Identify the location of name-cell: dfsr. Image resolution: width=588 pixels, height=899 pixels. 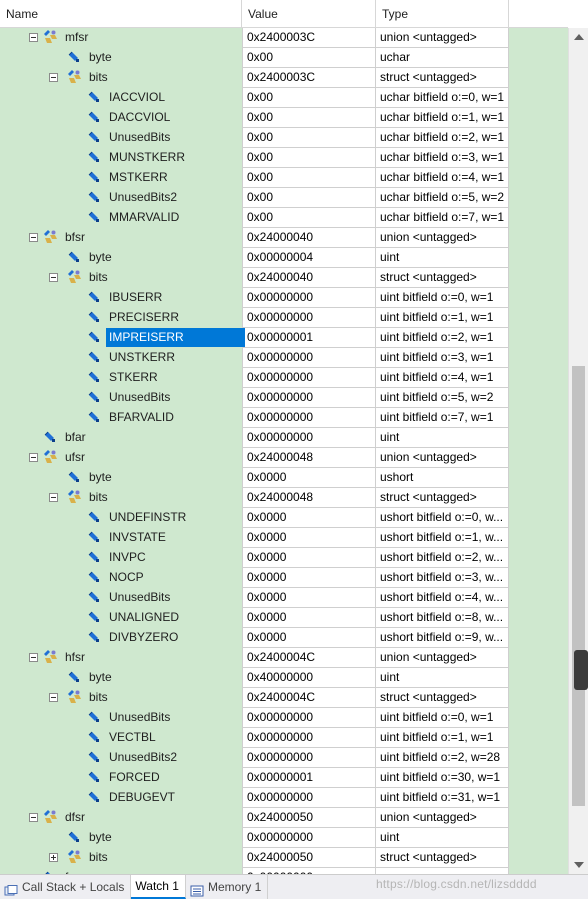
(121, 818).